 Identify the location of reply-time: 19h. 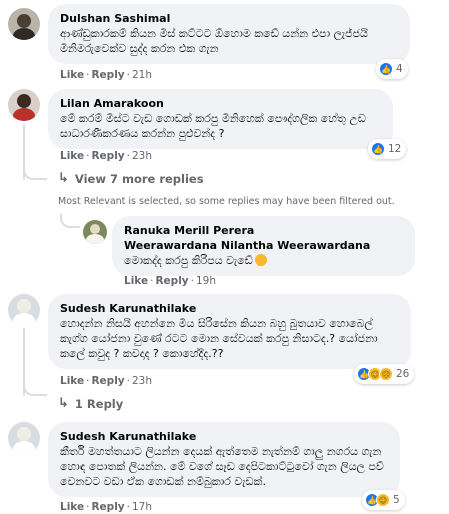
(206, 281).